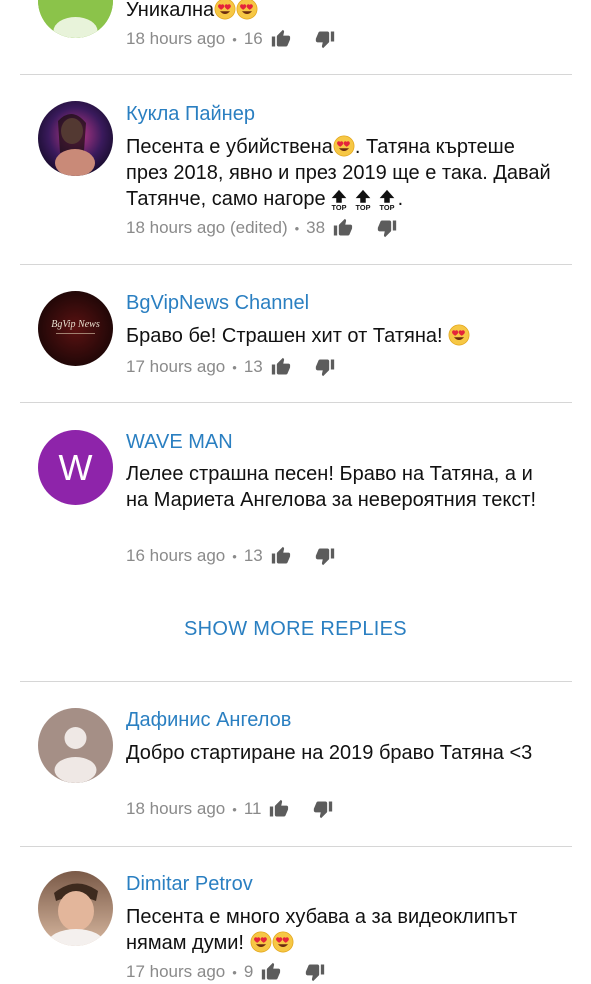  I want to click on avatar: W, so click(75, 467).